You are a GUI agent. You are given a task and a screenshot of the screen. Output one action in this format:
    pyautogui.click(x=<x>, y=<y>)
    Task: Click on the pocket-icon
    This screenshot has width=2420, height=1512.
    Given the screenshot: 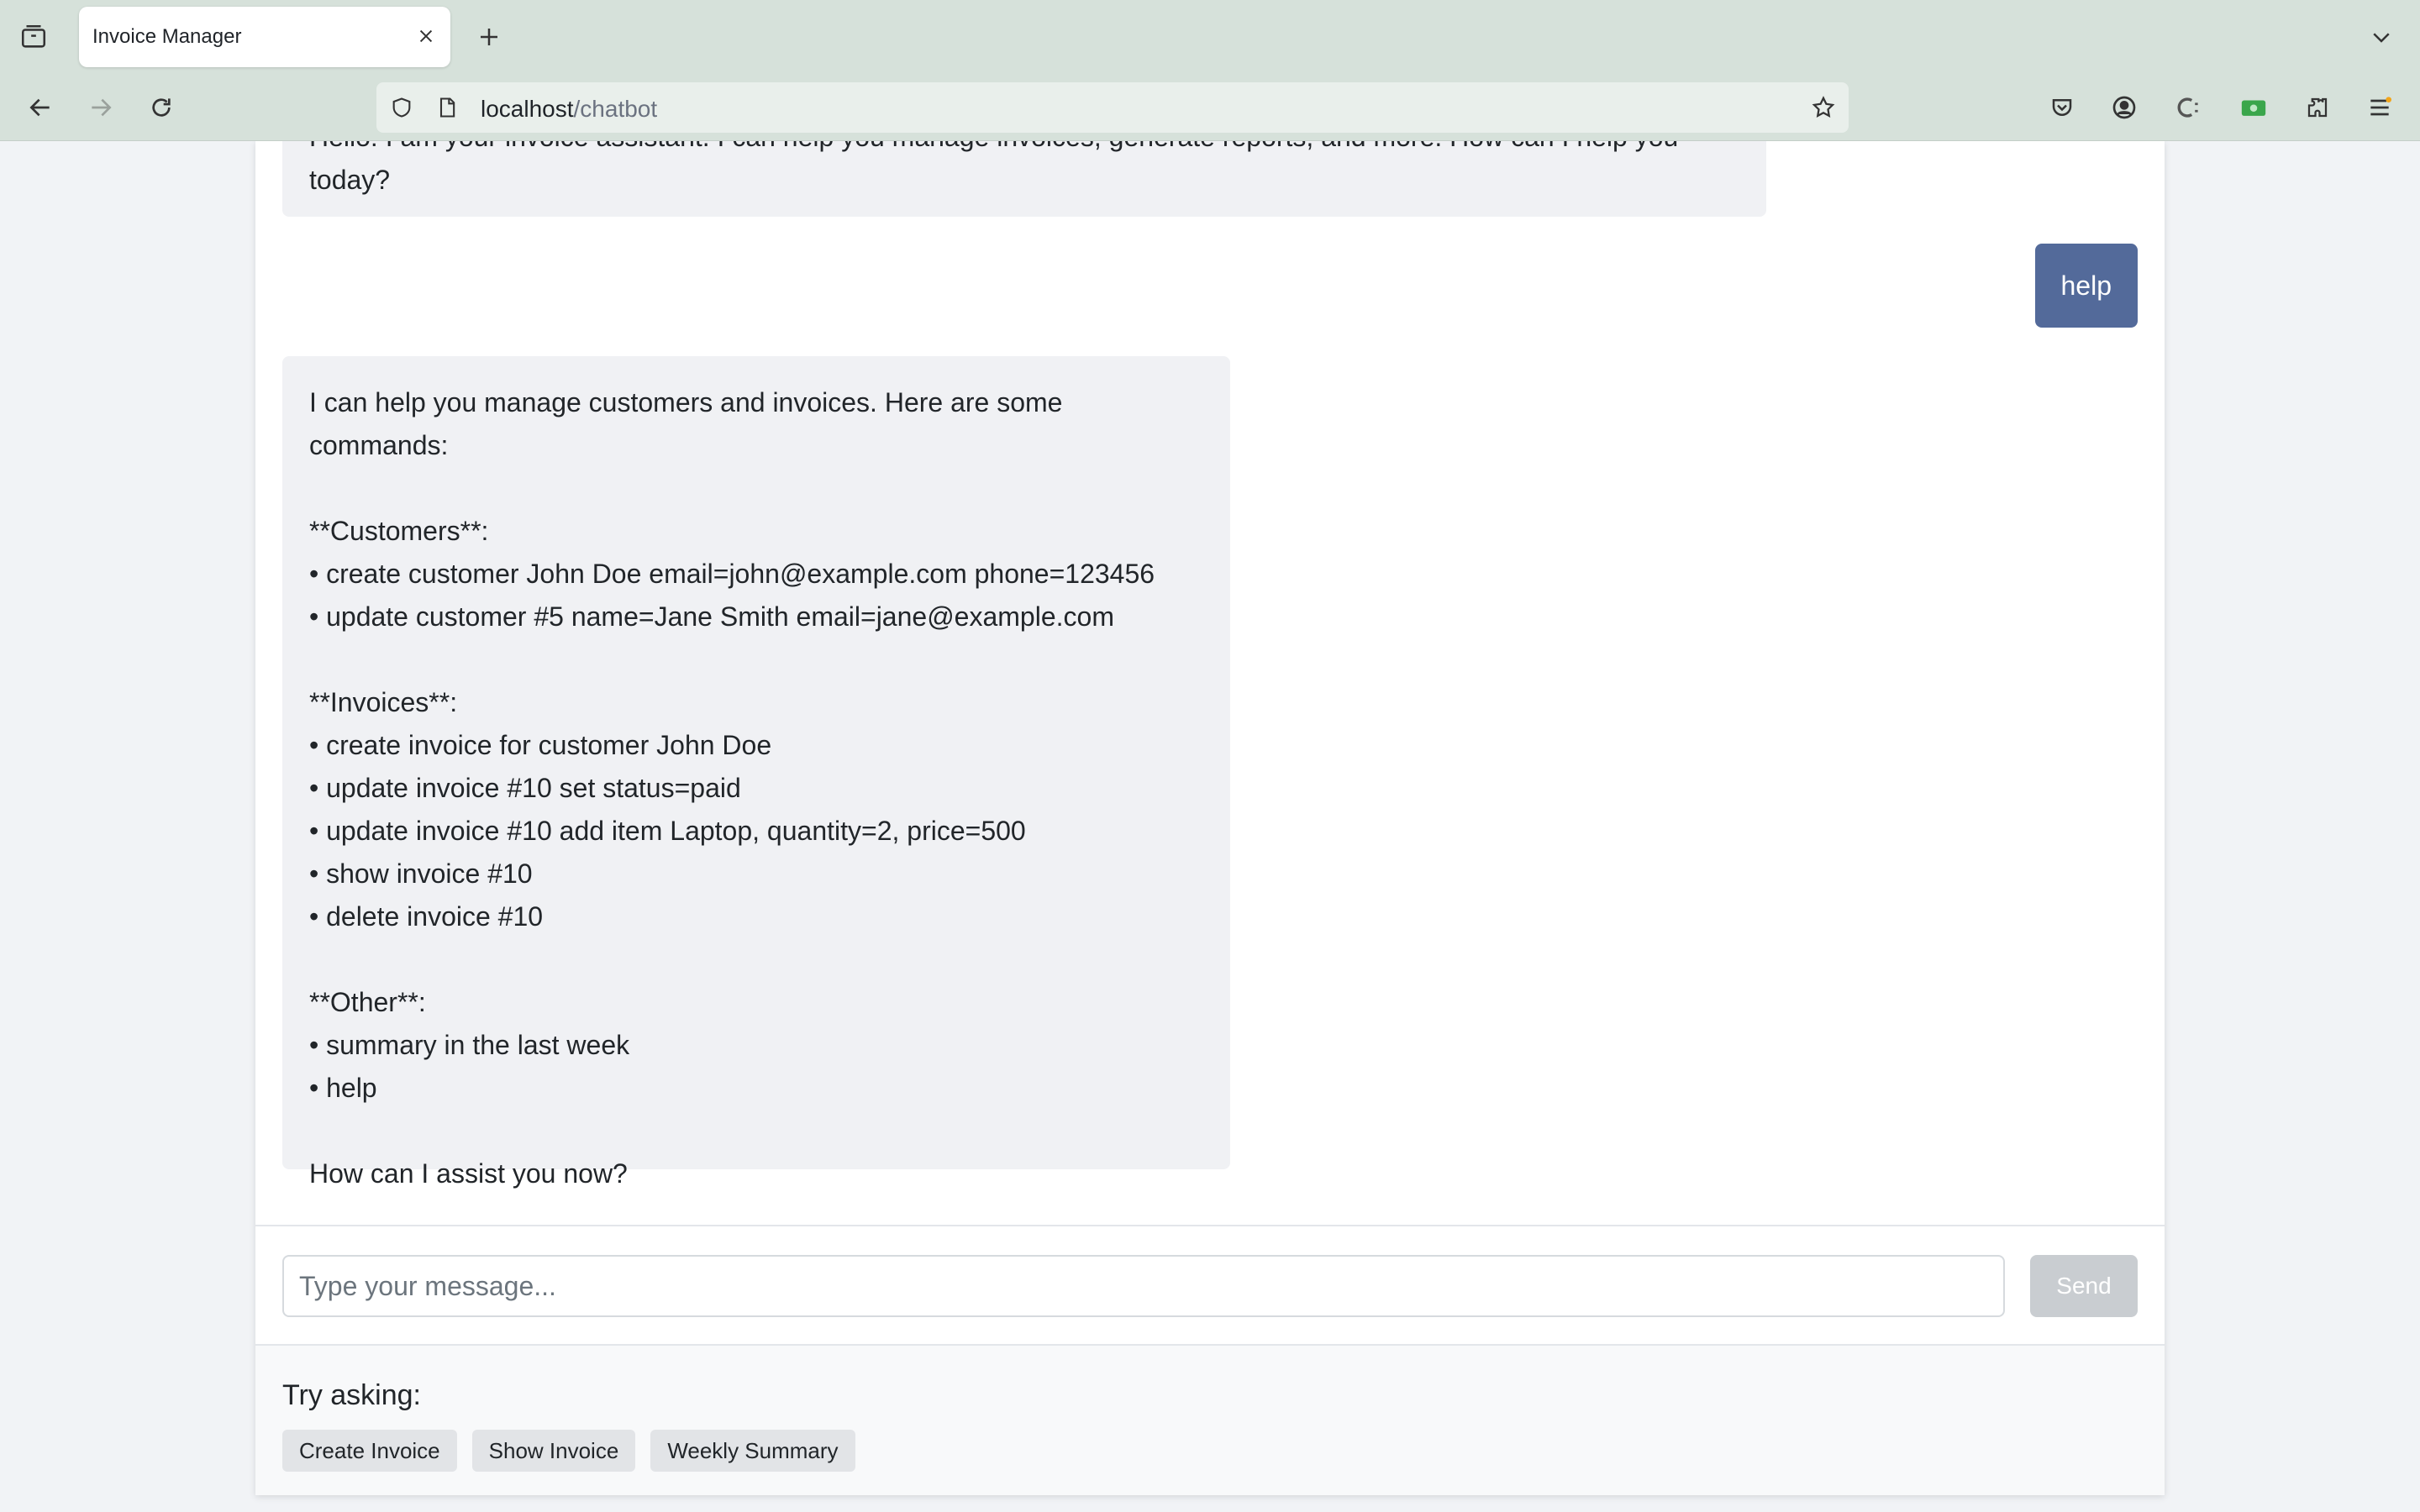 What is the action you would take?
    pyautogui.click(x=2062, y=107)
    